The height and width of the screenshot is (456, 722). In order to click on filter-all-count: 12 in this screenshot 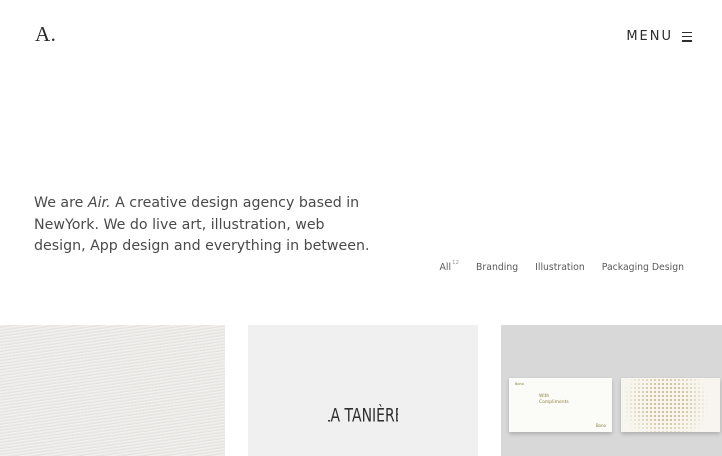, I will do `click(456, 263)`.